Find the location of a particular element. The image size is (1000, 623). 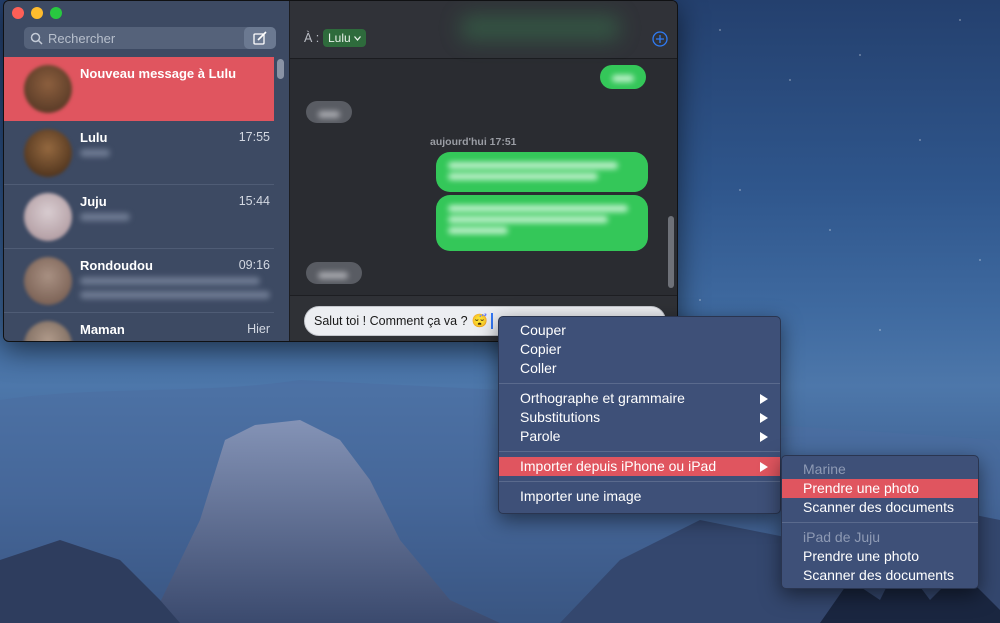

menu-item-label: Importer depuis iPhone ou iPad is located at coordinates (618, 466).